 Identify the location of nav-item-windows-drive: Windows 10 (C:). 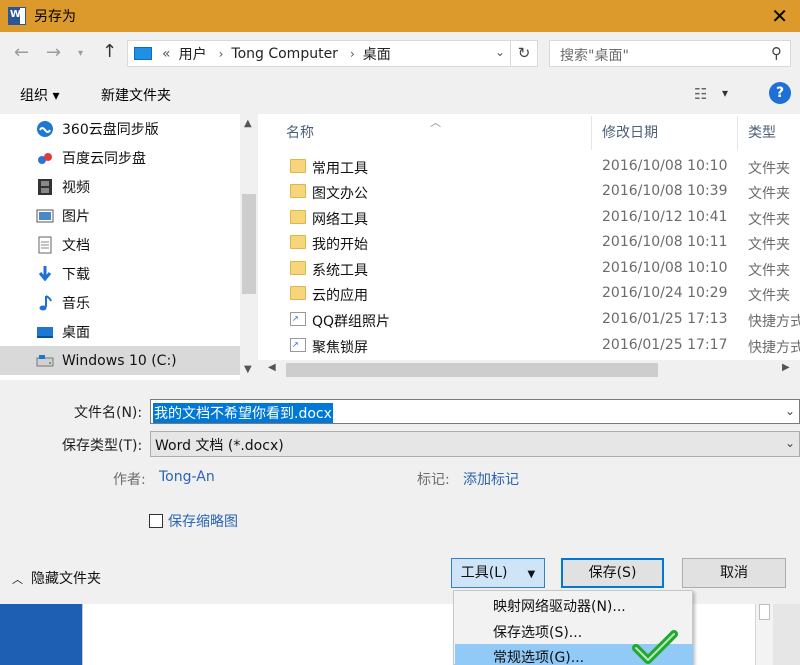
(120, 360).